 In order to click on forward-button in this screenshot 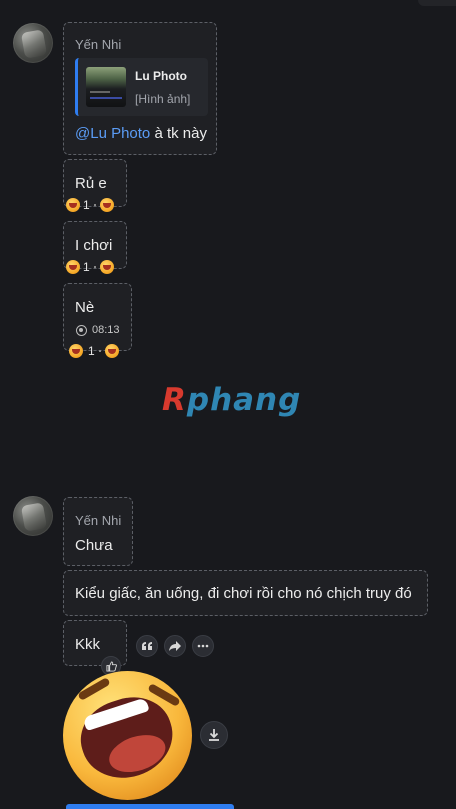, I will do `click(175, 646)`.